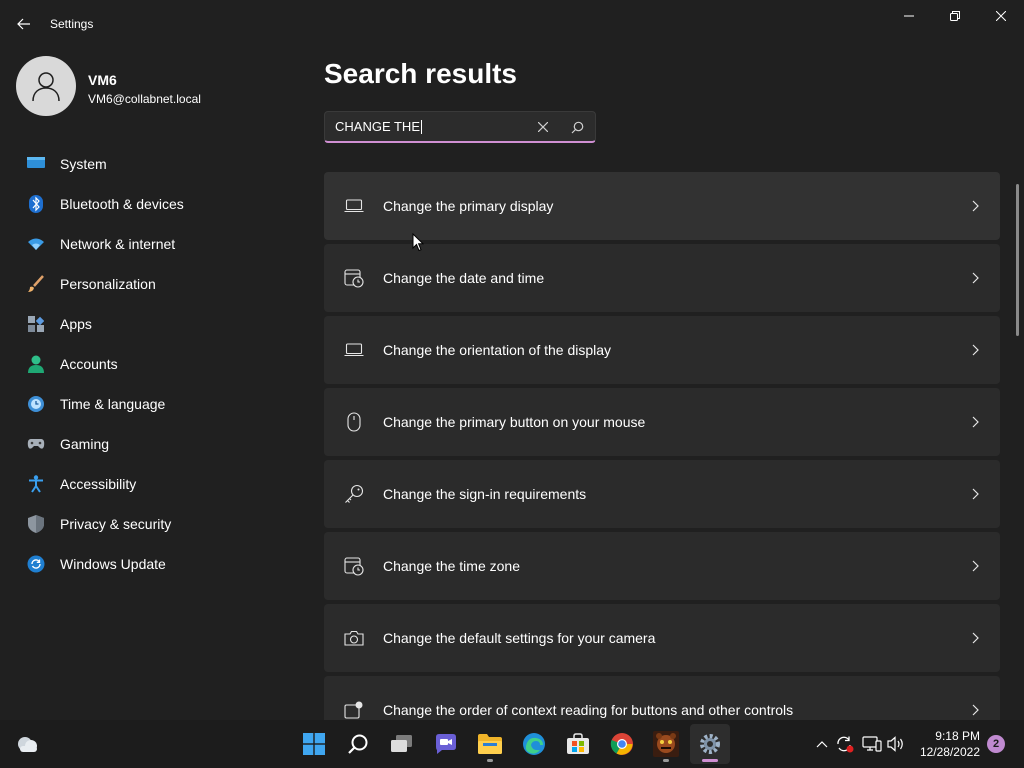 This screenshot has height=768, width=1024. I want to click on store-button, so click(578, 744).